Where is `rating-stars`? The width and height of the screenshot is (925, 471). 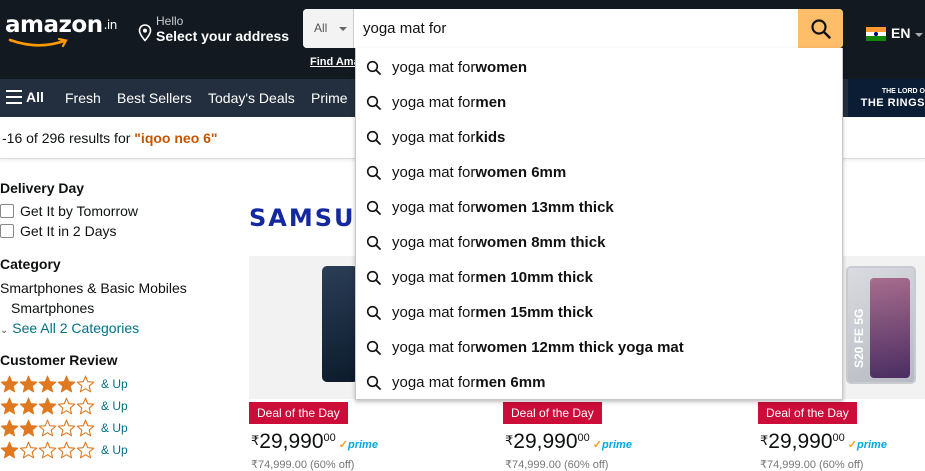
rating-stars is located at coordinates (47, 428).